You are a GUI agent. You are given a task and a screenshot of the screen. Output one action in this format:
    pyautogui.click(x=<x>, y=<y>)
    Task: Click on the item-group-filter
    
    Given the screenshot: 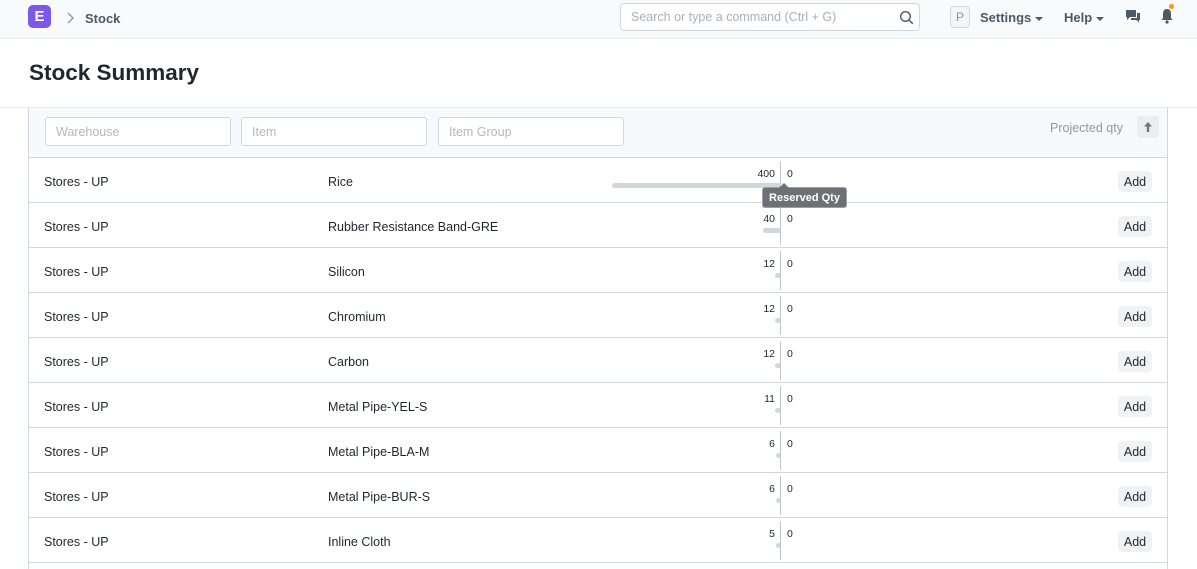 What is the action you would take?
    pyautogui.click(x=531, y=131)
    